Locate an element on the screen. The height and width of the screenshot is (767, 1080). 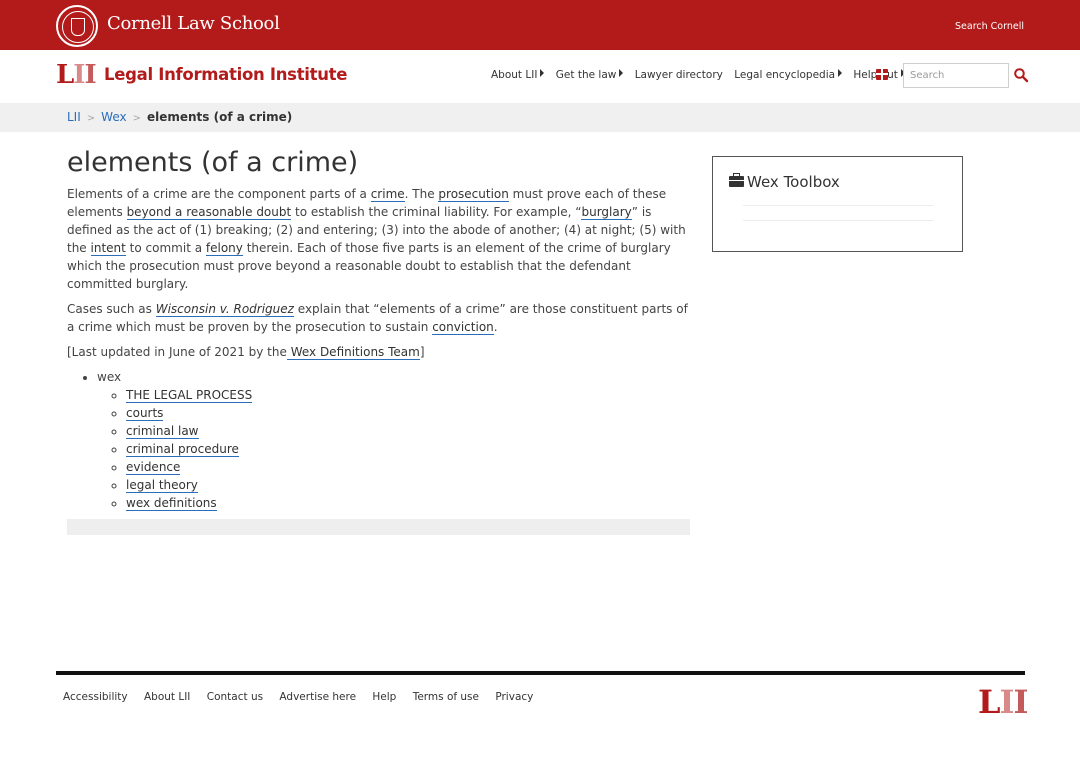
topic-link: criminal law is located at coordinates (162, 431).